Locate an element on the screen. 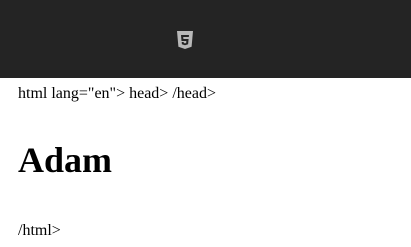  html5-icon is located at coordinates (185, 40).